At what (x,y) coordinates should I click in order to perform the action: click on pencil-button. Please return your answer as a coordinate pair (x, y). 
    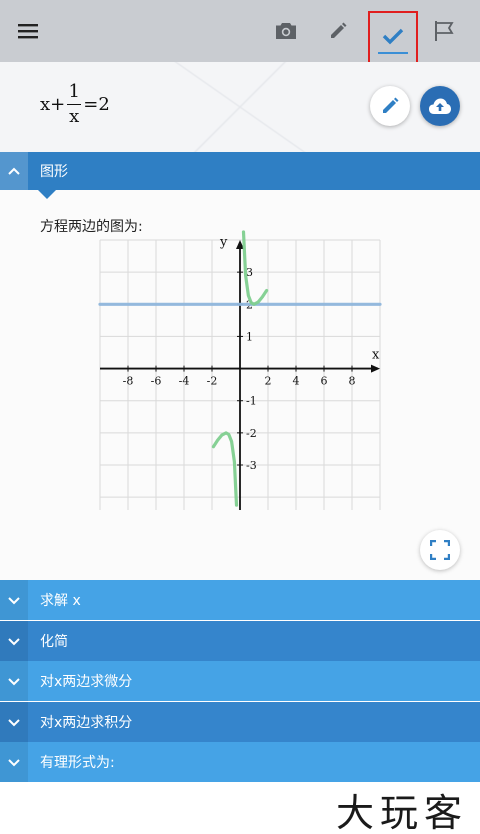
    Looking at the image, I should click on (338, 31).